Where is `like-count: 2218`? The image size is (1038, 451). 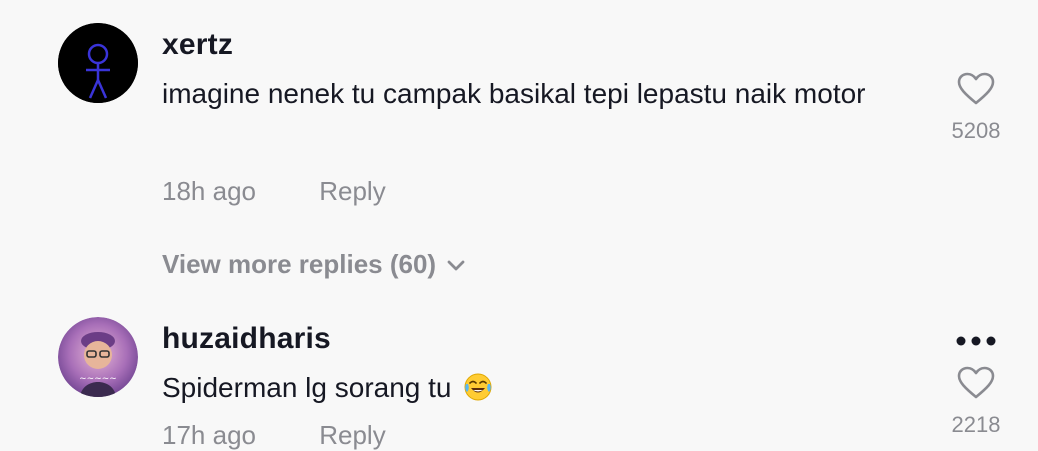
like-count: 2218 is located at coordinates (976, 424).